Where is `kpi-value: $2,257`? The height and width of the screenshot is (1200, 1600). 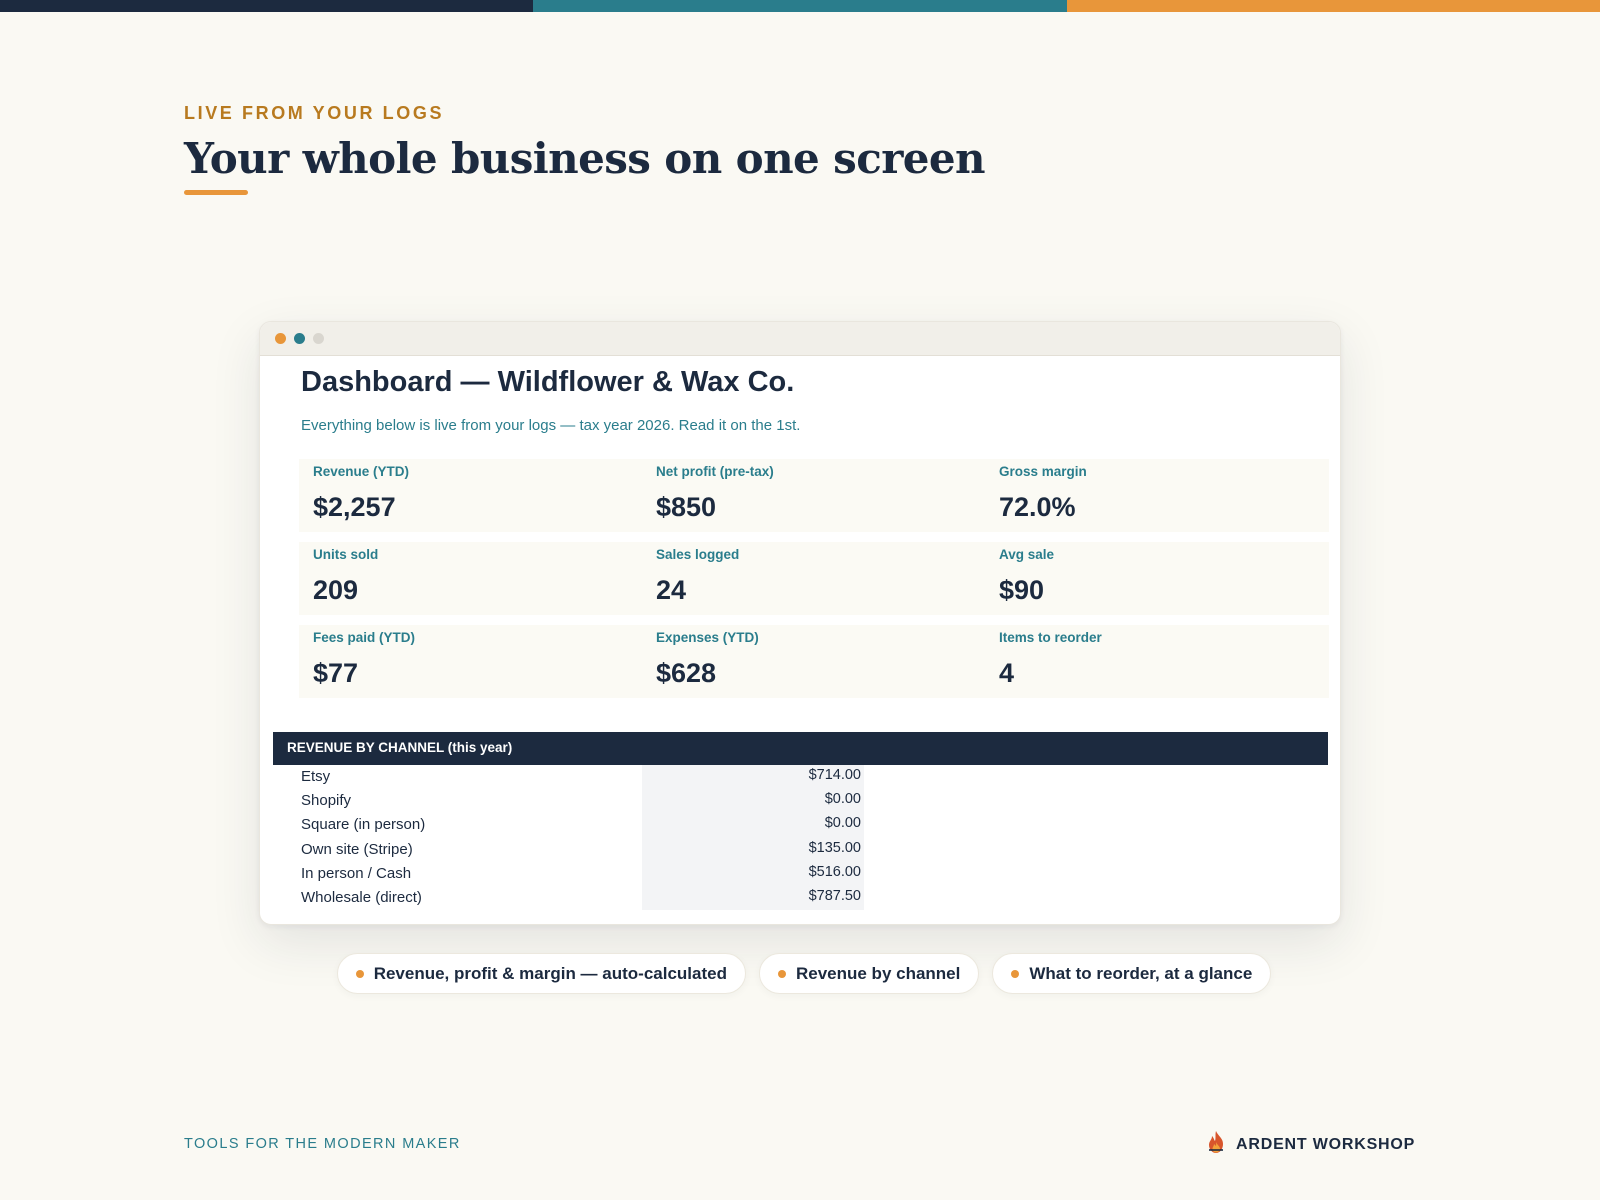 kpi-value: $2,257 is located at coordinates (354, 507).